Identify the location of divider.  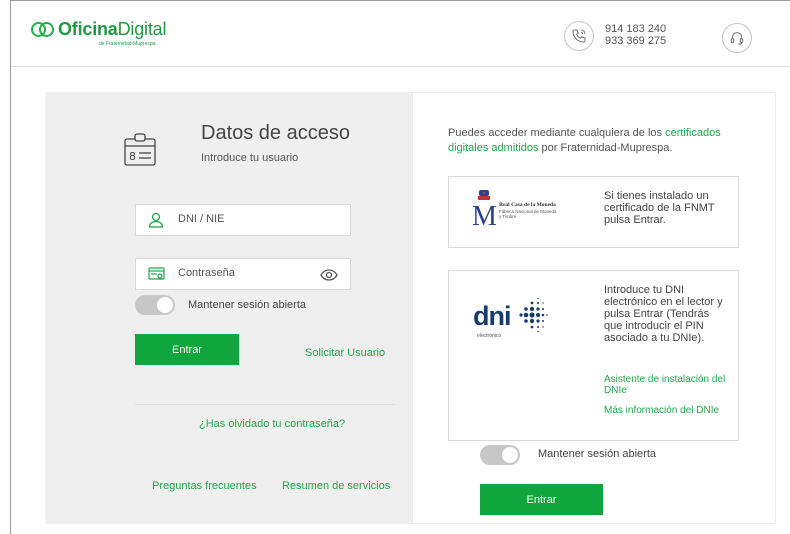
(265, 404).